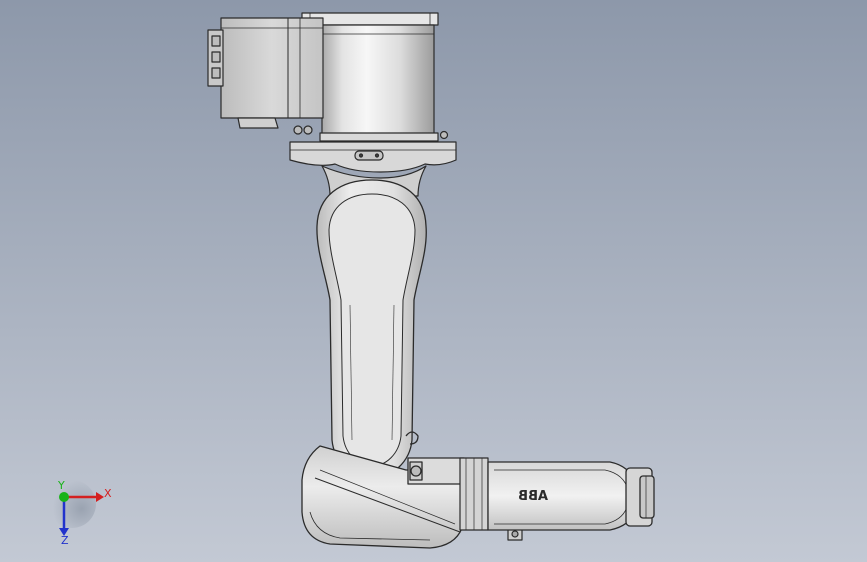 This screenshot has height=562, width=867. I want to click on abb-logo-text: ABB, so click(533, 496).